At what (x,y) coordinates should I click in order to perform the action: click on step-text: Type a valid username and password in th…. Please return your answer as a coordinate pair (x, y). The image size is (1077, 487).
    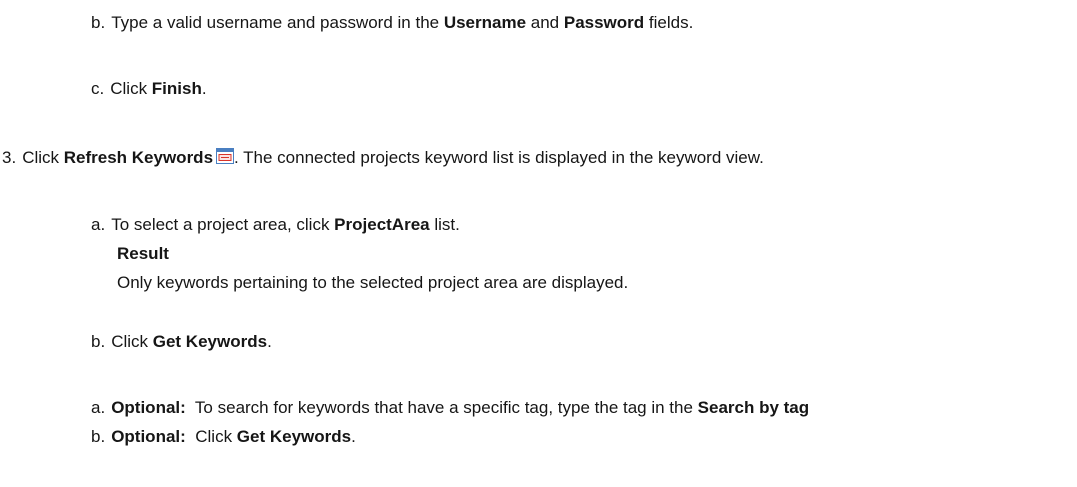
    Looking at the image, I should click on (277, 22).